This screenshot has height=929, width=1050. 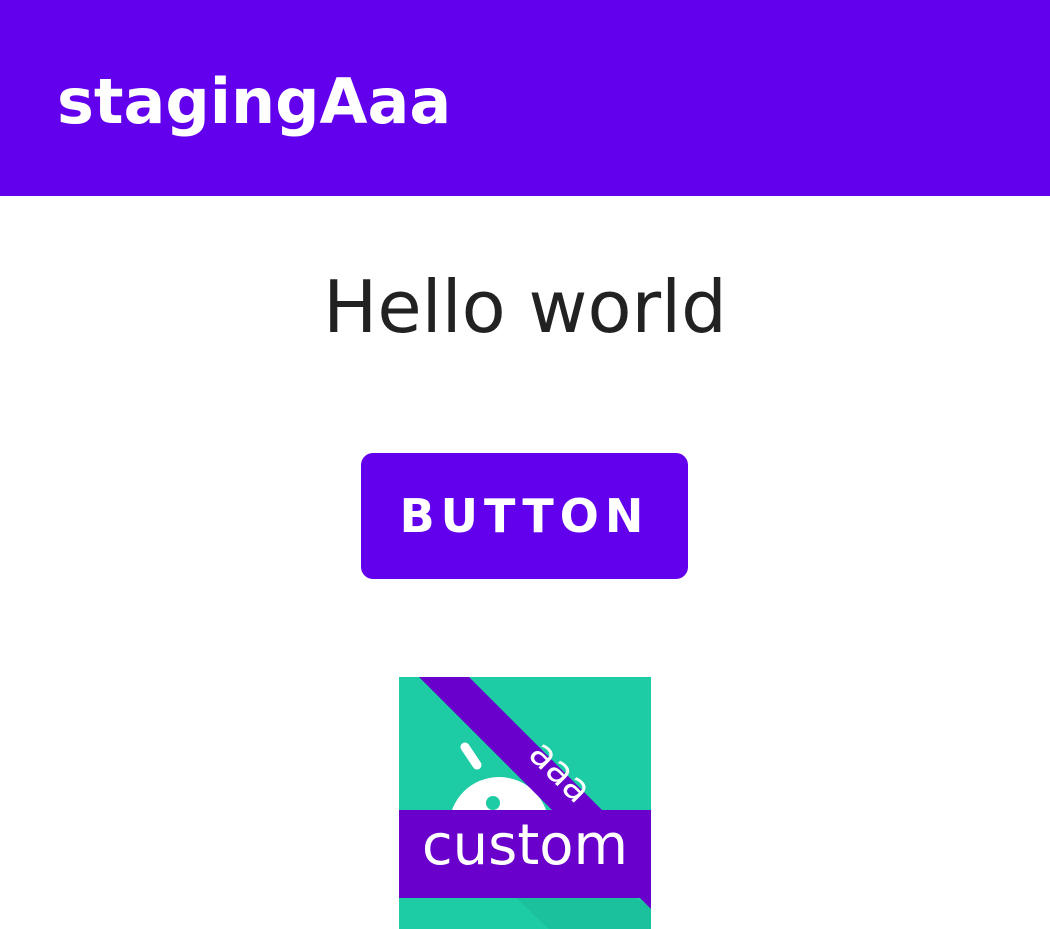 What do you see at coordinates (525, 845) in the screenshot?
I see `icon-banner-text: custom` at bounding box center [525, 845].